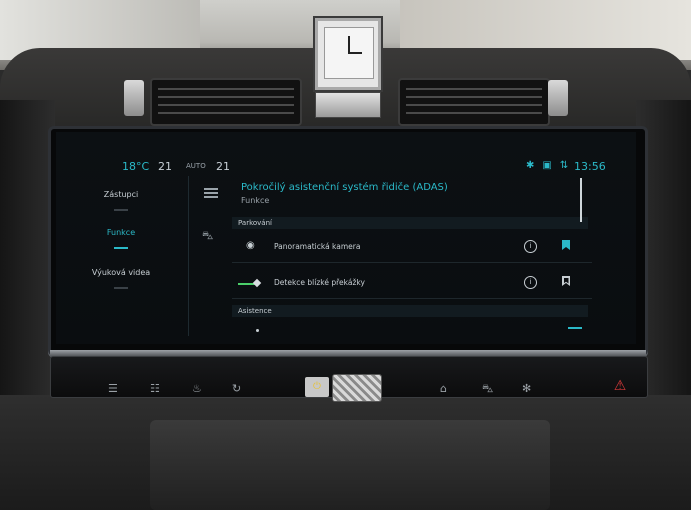  Describe the element at coordinates (530, 246) in the screenshot. I see `settings-icon: i` at that location.